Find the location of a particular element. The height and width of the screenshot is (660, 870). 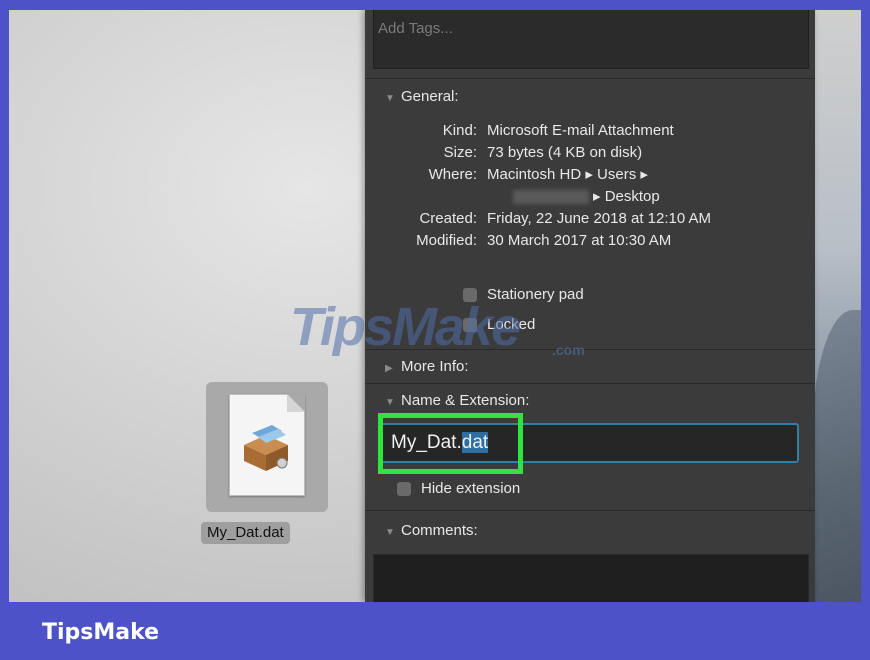

info-value: ▸ Desktop is located at coordinates (626, 196).